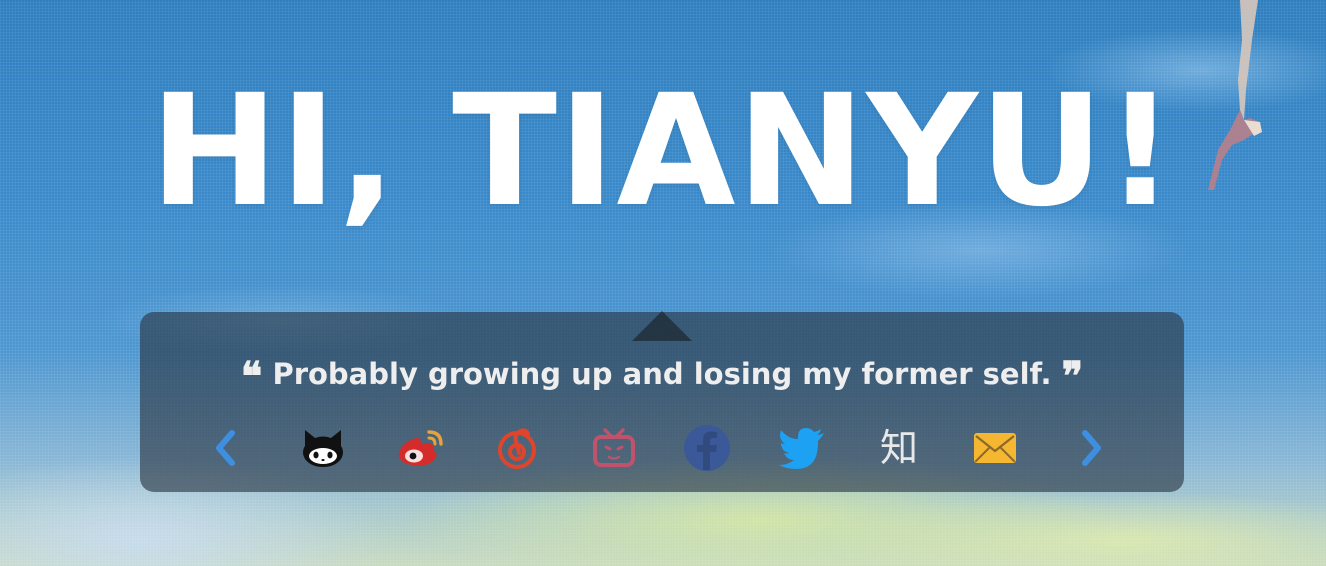  I want to click on netease-music-icon, so click(517, 448).